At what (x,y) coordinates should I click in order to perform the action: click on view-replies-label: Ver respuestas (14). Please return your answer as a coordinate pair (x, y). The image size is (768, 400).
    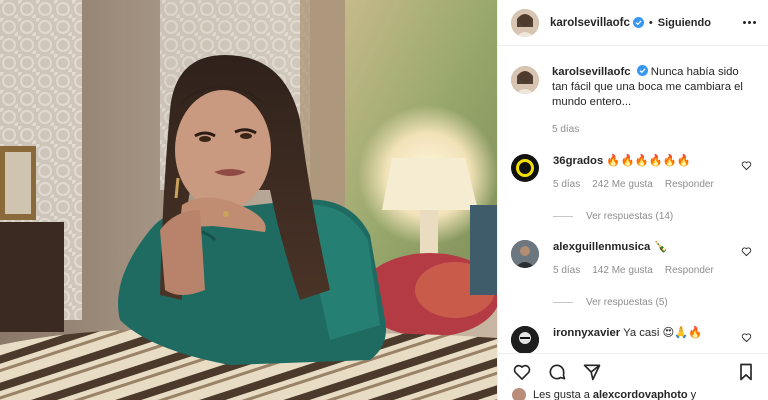
    Looking at the image, I should click on (630, 216).